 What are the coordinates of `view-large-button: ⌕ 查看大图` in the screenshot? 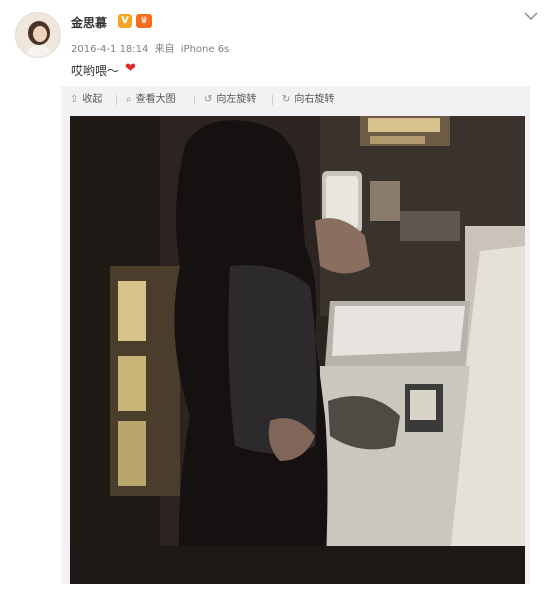 It's located at (151, 100).